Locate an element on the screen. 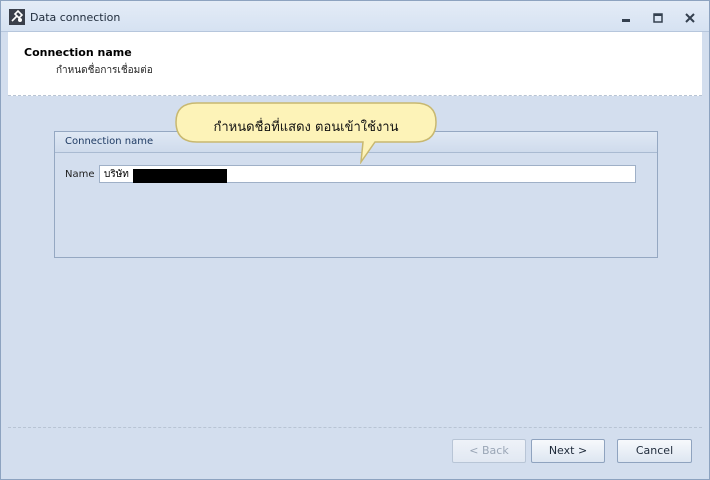 This screenshot has width=710, height=480. name-label: Name is located at coordinates (80, 174).